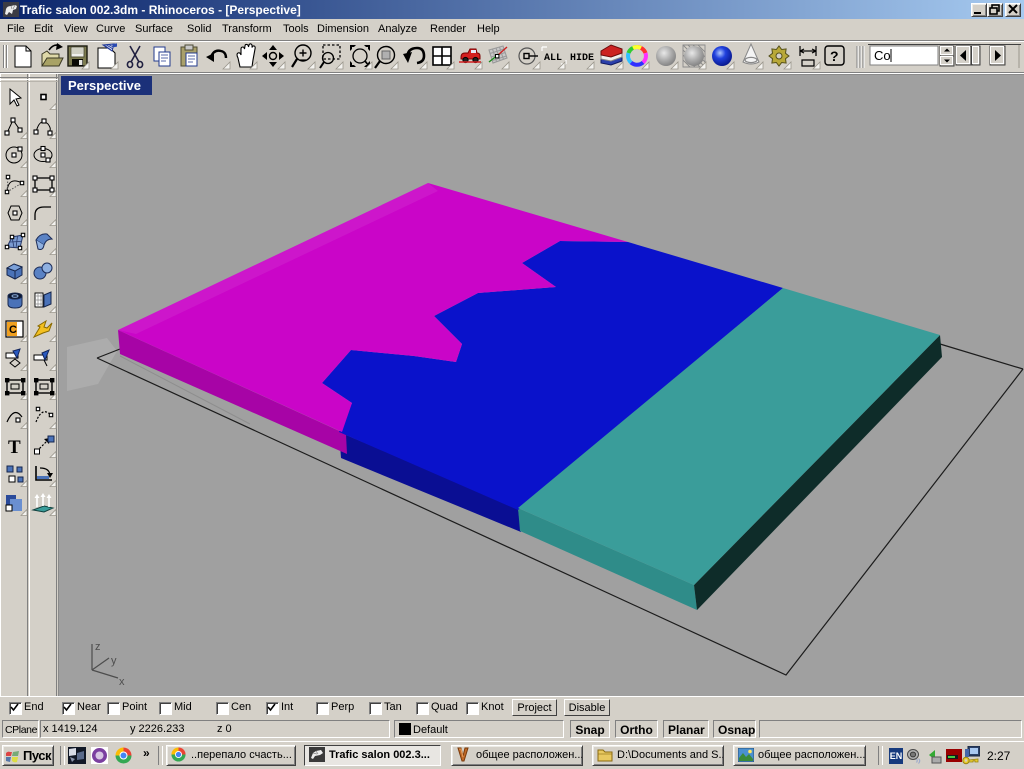  Describe the element at coordinates (14, 447) in the screenshot. I see `svg-text: T` at that location.